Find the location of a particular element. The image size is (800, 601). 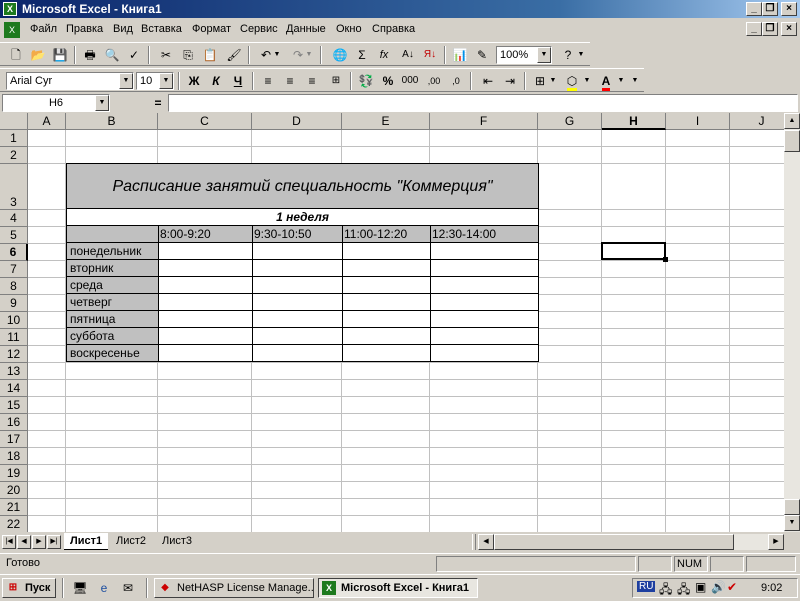

chart-wizard-icon: 📊 is located at coordinates (460, 55).